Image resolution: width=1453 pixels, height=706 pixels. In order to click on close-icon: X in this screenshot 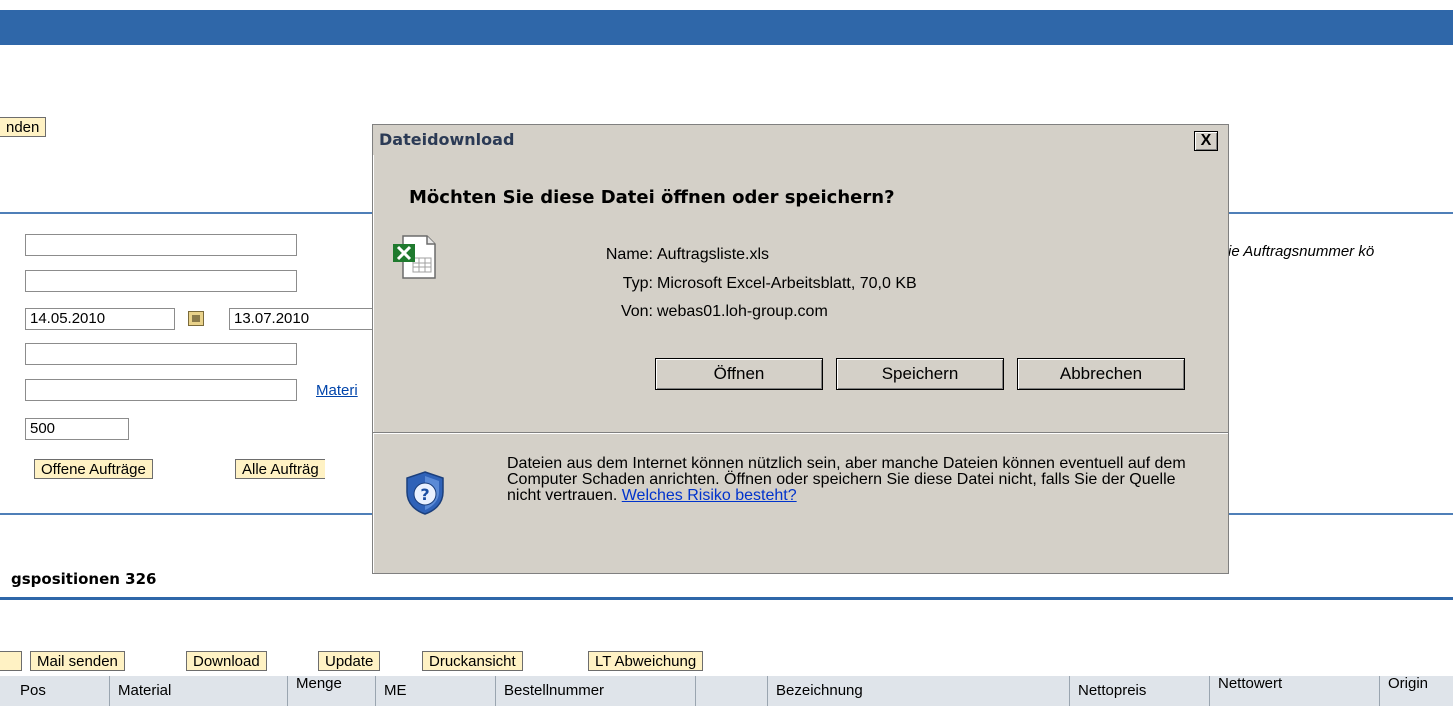, I will do `click(1206, 141)`.